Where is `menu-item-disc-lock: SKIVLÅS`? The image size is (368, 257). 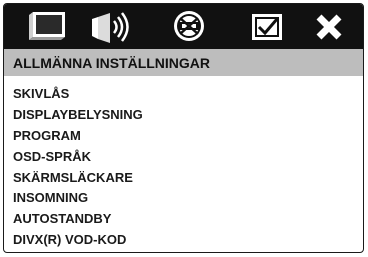
menu-item-disc-lock: SKIVLÅS is located at coordinates (78, 94).